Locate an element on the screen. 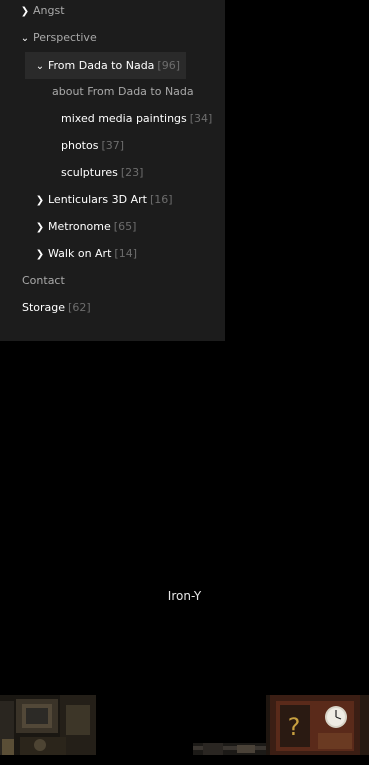 The image size is (369, 765). nav-item-mixed-media-paintings: mixed media paintings [34] is located at coordinates (136, 118).